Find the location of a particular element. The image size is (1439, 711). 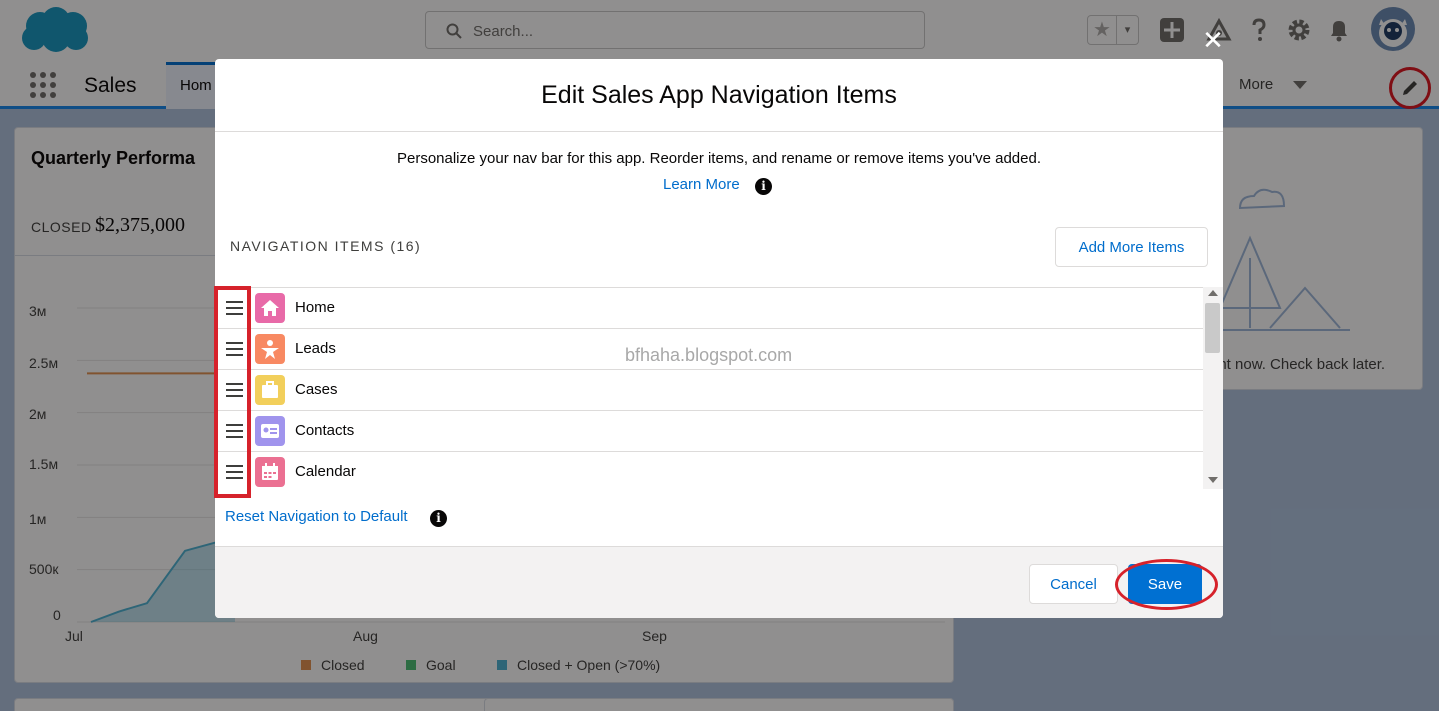

modal-footer: Cancel Save is located at coordinates (719, 582).